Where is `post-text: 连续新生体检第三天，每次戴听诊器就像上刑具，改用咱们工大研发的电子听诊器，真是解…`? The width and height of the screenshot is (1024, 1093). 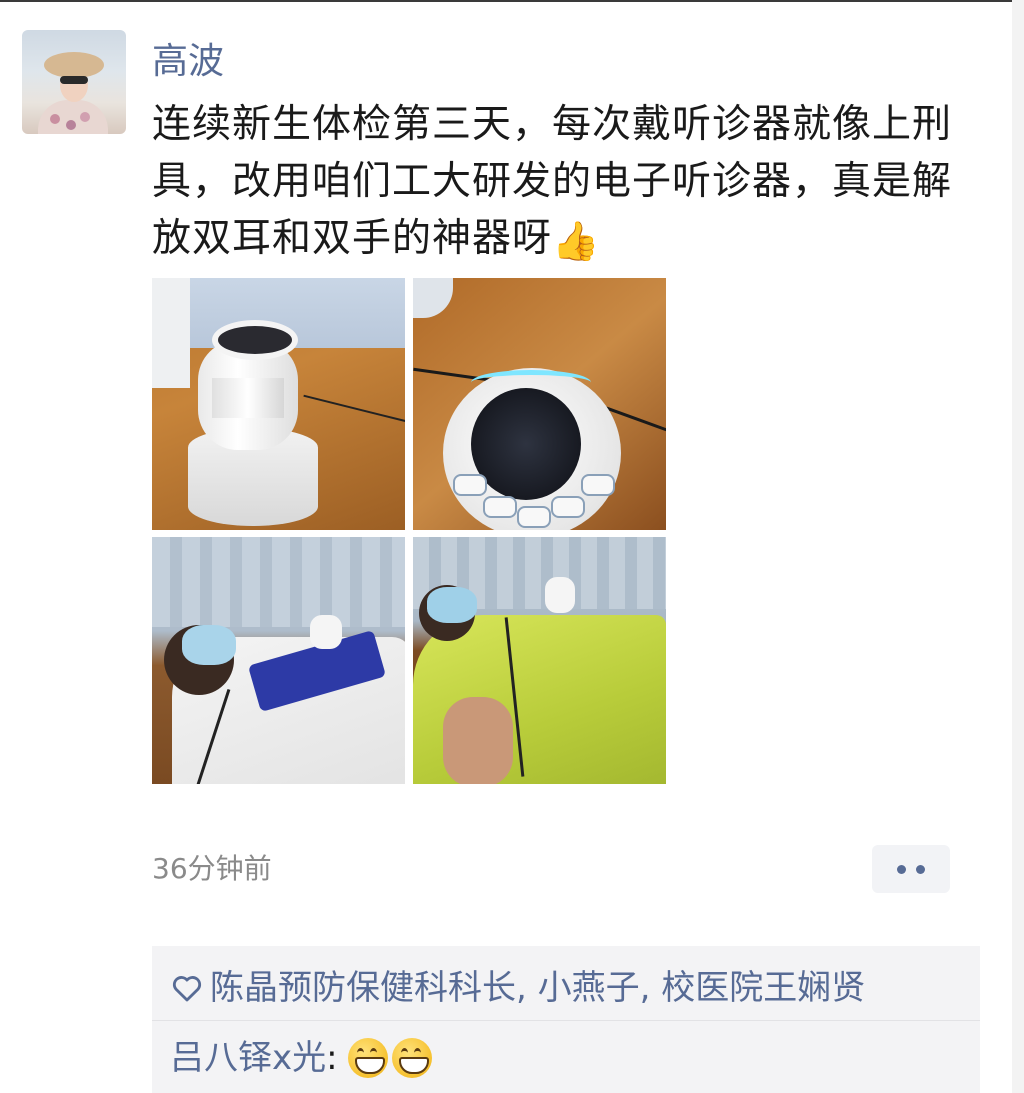
post-text: 连续新生体检第三天，每次戴听诊器就像上刑具，改用咱们工大研发的电子听诊器，真是解… is located at coordinates (552, 181).